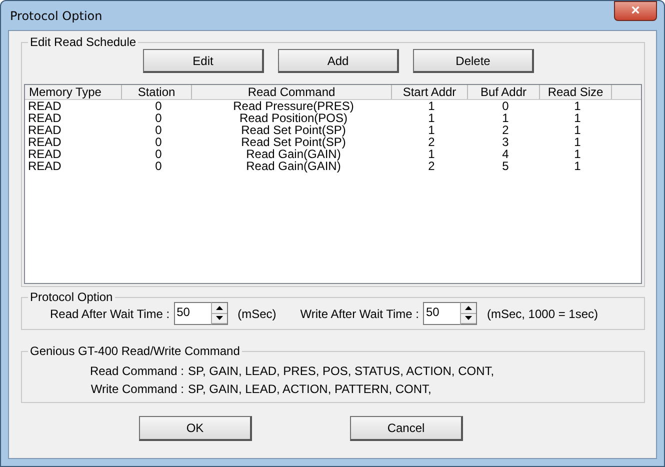  Describe the element at coordinates (310, 389) in the screenshot. I see `command-list: SP, GAIN, LEAD, ACTION, PATTERN, CONT,` at that location.